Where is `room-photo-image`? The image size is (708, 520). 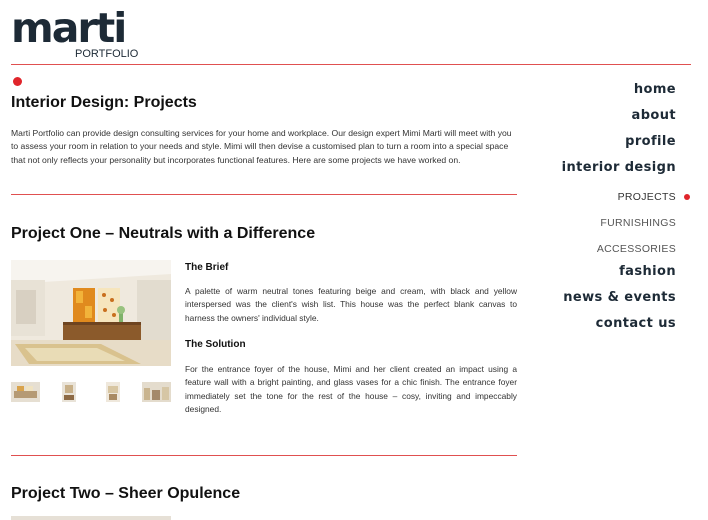
room-photo-image is located at coordinates (91, 313).